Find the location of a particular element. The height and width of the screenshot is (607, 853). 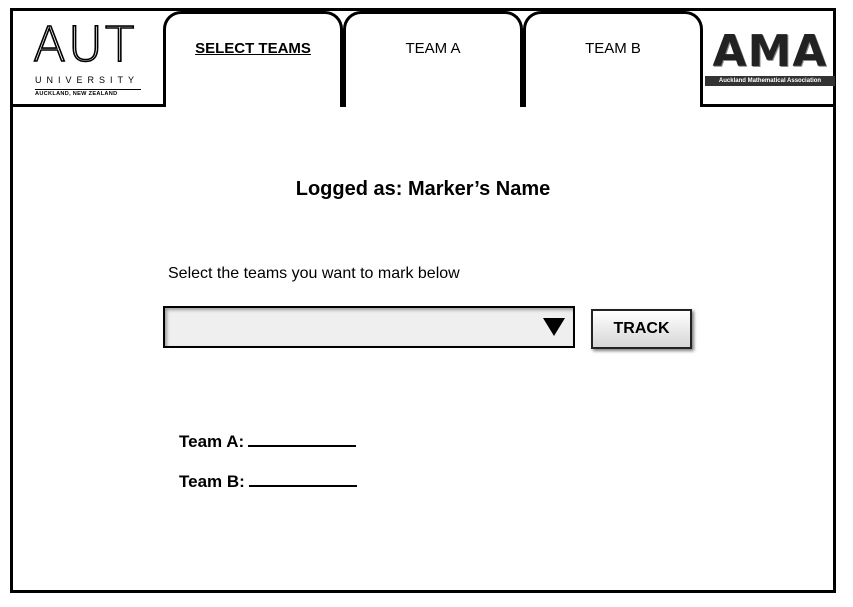

tab-team-b: TEAM B is located at coordinates (613, 59).